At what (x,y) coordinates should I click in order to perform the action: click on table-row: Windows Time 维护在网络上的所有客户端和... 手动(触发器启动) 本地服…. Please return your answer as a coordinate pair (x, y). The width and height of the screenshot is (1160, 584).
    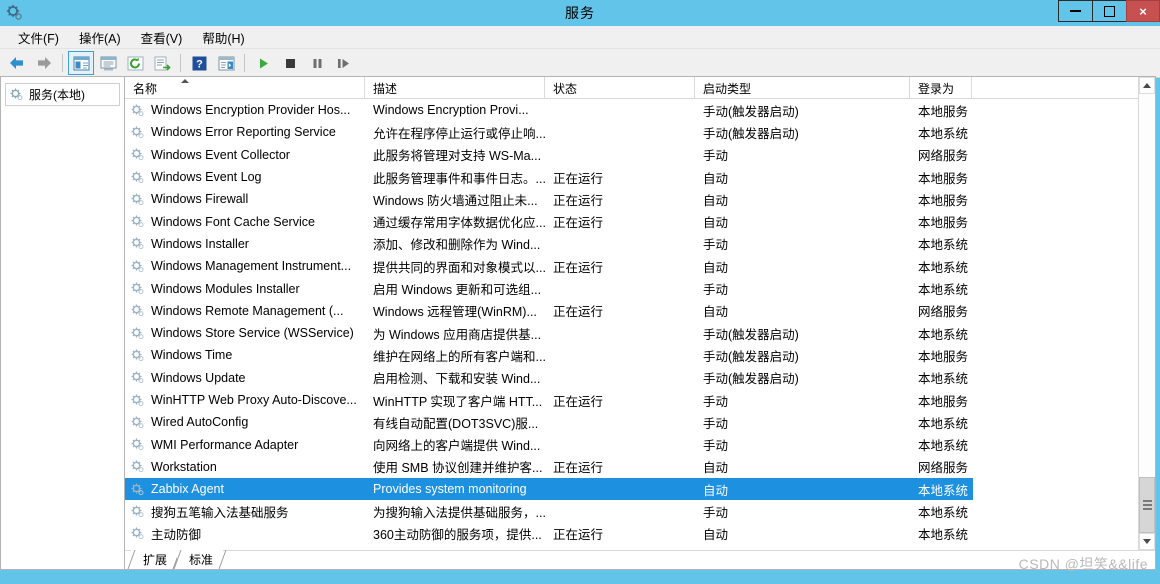
    Looking at the image, I should click on (640, 355).